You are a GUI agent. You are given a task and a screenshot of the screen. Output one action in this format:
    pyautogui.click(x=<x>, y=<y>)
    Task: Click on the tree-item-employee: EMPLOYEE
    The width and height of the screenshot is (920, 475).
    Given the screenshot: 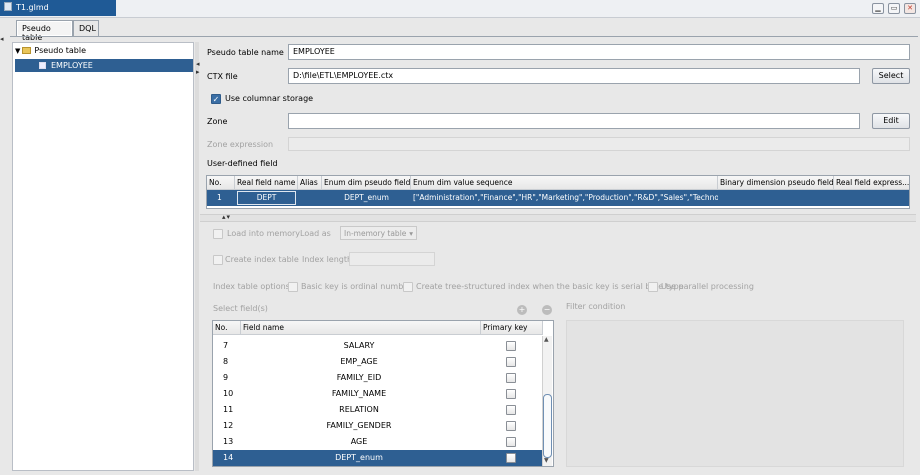 What is the action you would take?
    pyautogui.click(x=104, y=65)
    